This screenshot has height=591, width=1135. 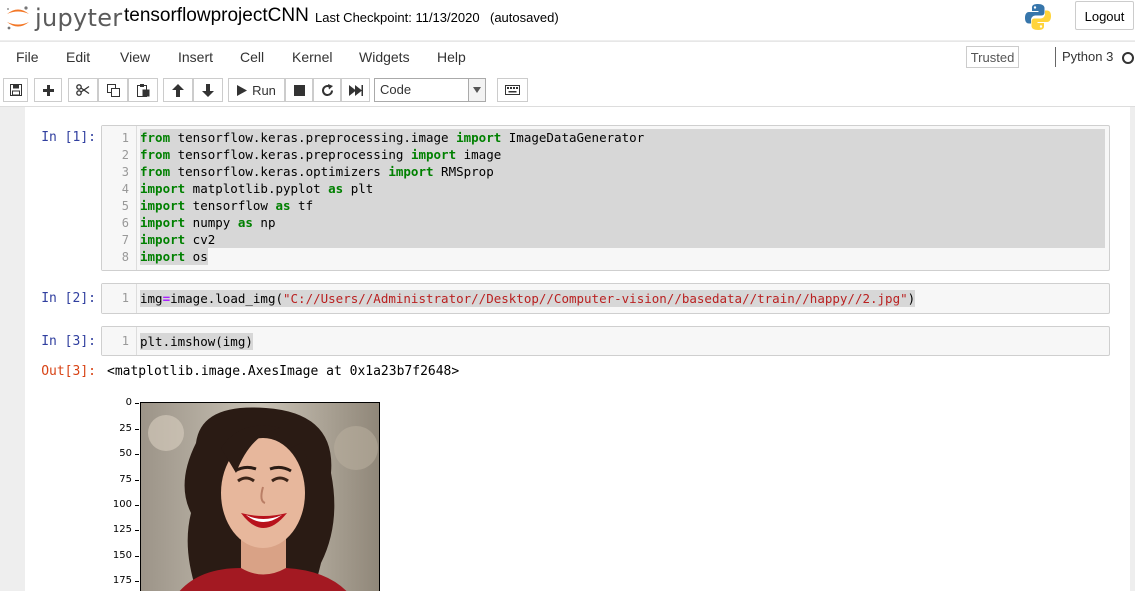 I want to click on paste-icon, so click(x=143, y=90).